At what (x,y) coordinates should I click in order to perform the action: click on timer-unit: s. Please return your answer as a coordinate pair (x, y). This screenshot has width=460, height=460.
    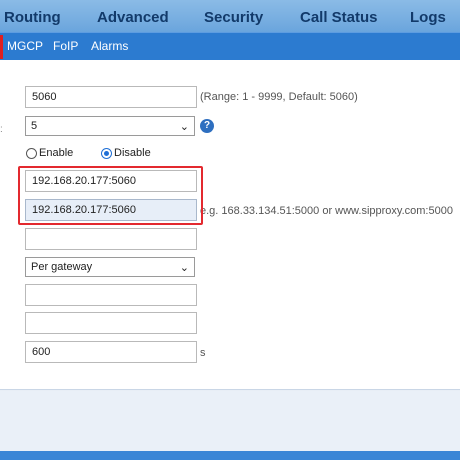
    Looking at the image, I should click on (203, 353).